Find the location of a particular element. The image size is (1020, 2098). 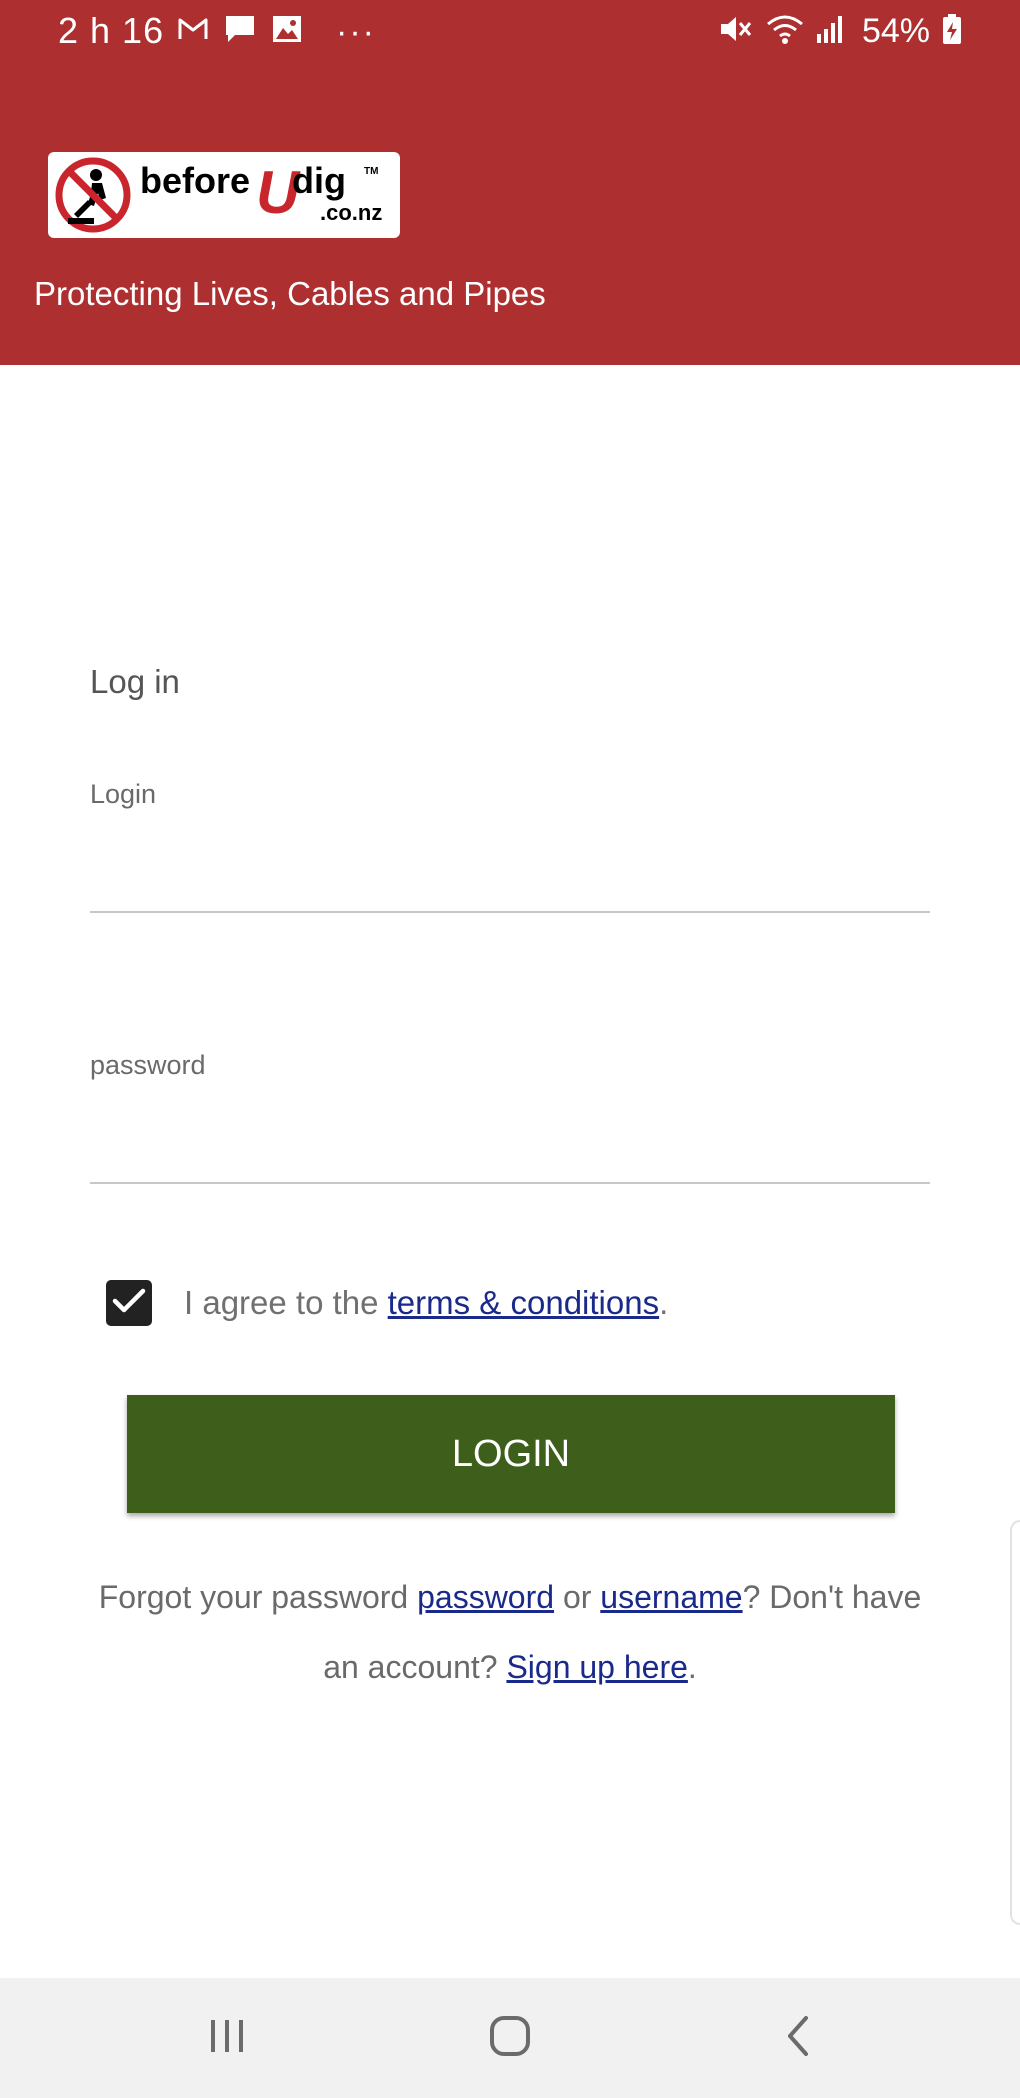

terms-agreement-row: I agree to the terms & conditions. is located at coordinates (387, 1303).